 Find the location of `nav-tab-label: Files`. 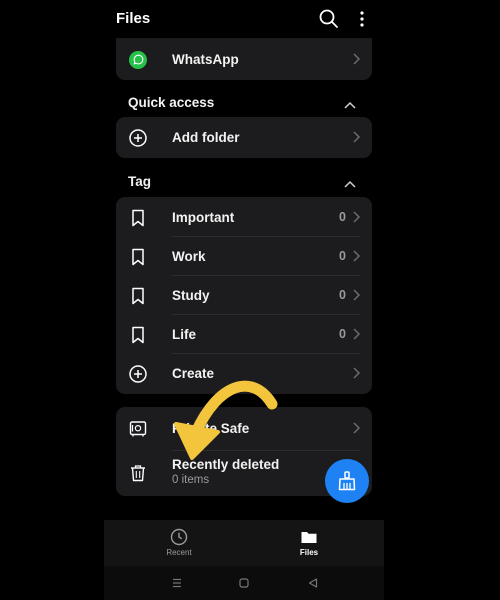

nav-tab-label: Files is located at coordinates (309, 552).